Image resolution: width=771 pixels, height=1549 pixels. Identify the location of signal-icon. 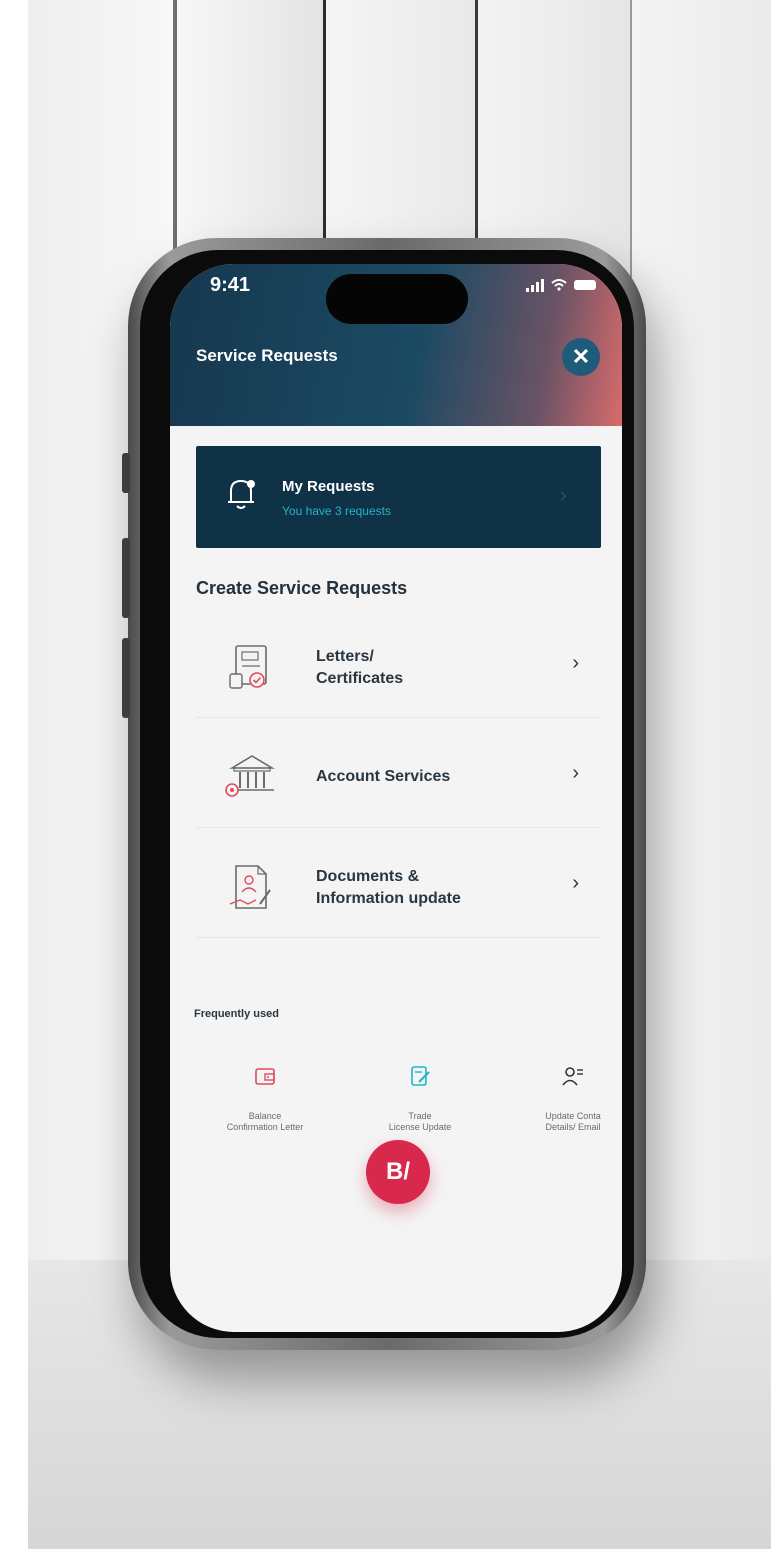
(535, 285).